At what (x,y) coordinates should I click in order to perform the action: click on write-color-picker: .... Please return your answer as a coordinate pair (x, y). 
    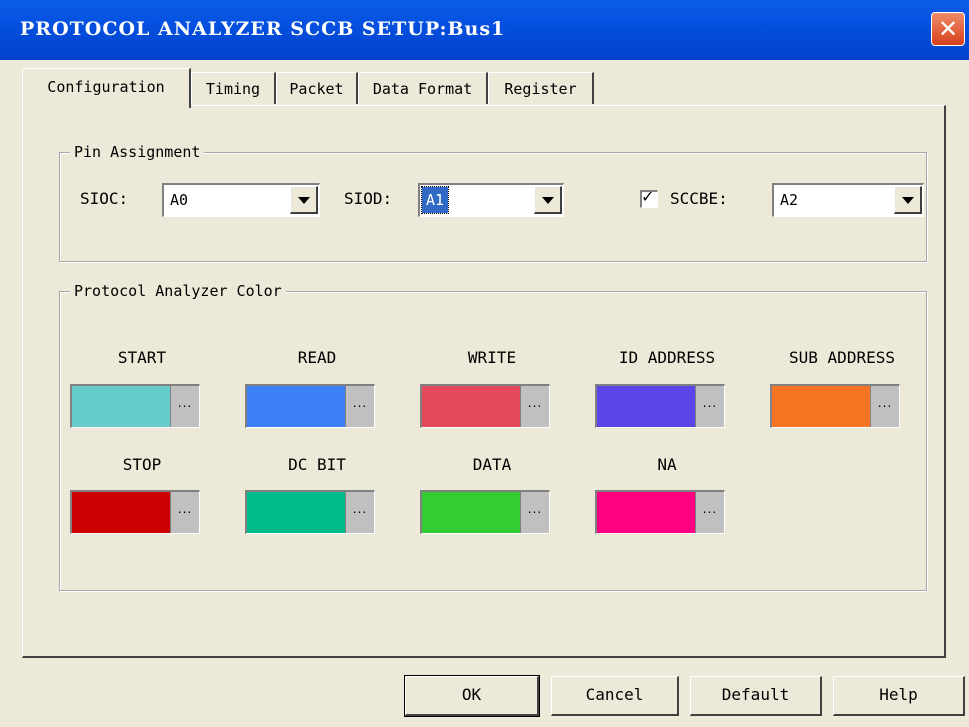
    Looking at the image, I should click on (485, 406).